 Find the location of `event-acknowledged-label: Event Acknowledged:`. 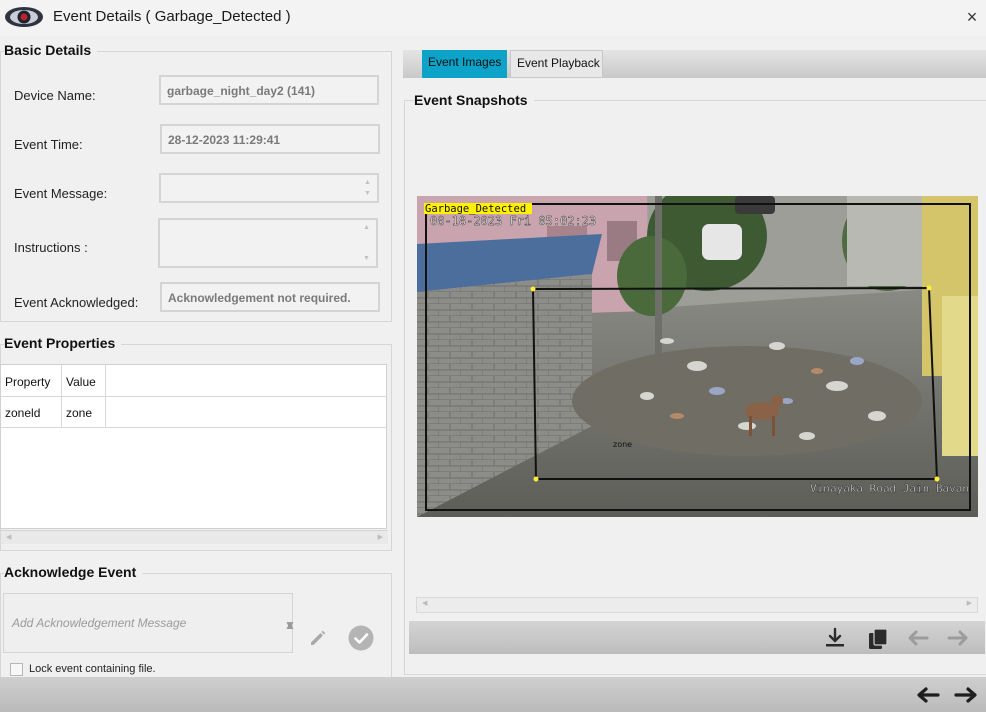

event-acknowledged-label: Event Acknowledged: is located at coordinates (76, 302).